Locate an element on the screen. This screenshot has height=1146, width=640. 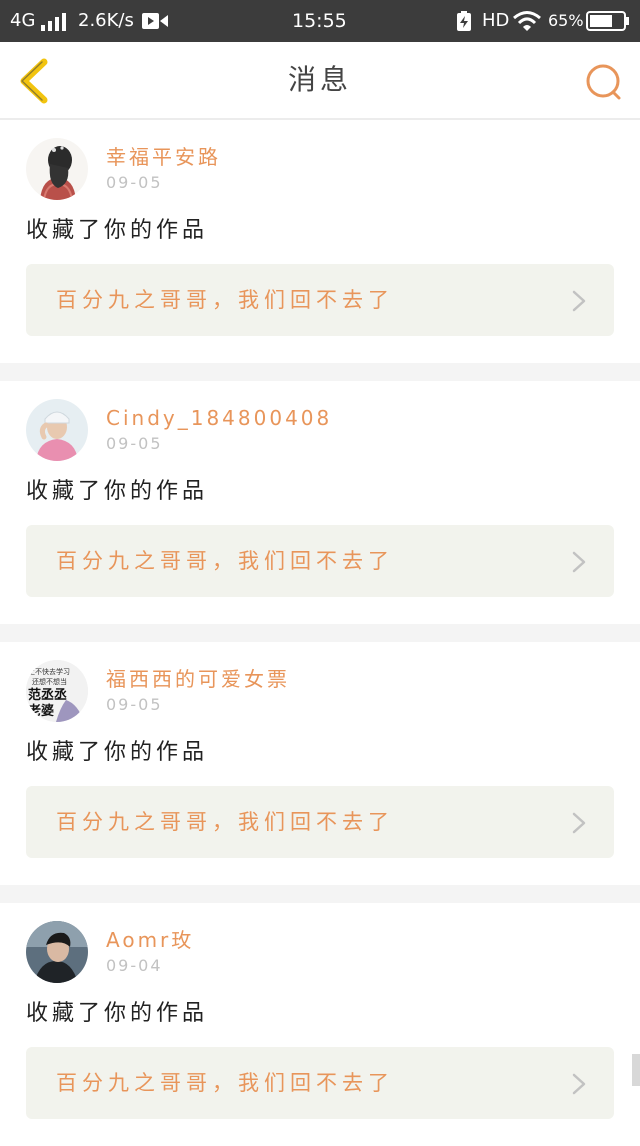
wifi-icon is located at coordinates (527, 24).